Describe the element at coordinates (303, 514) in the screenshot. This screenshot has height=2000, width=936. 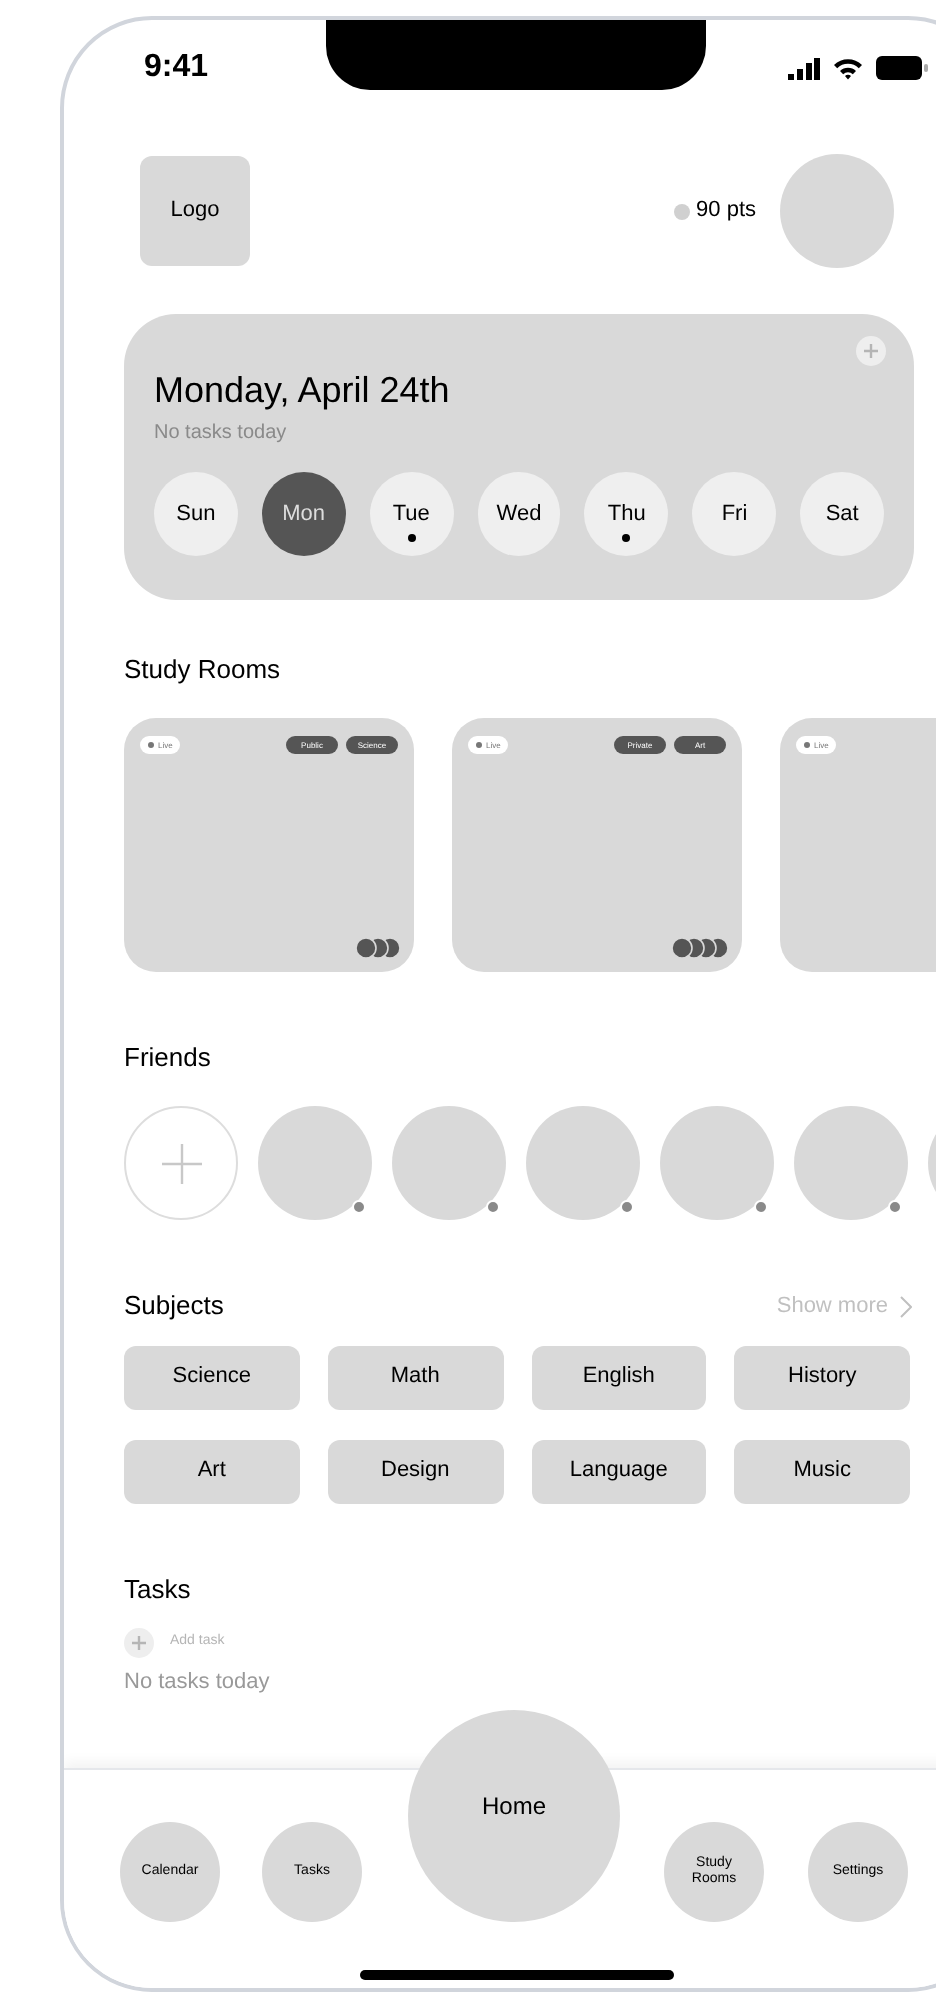
I see `day-button: Mon` at that location.